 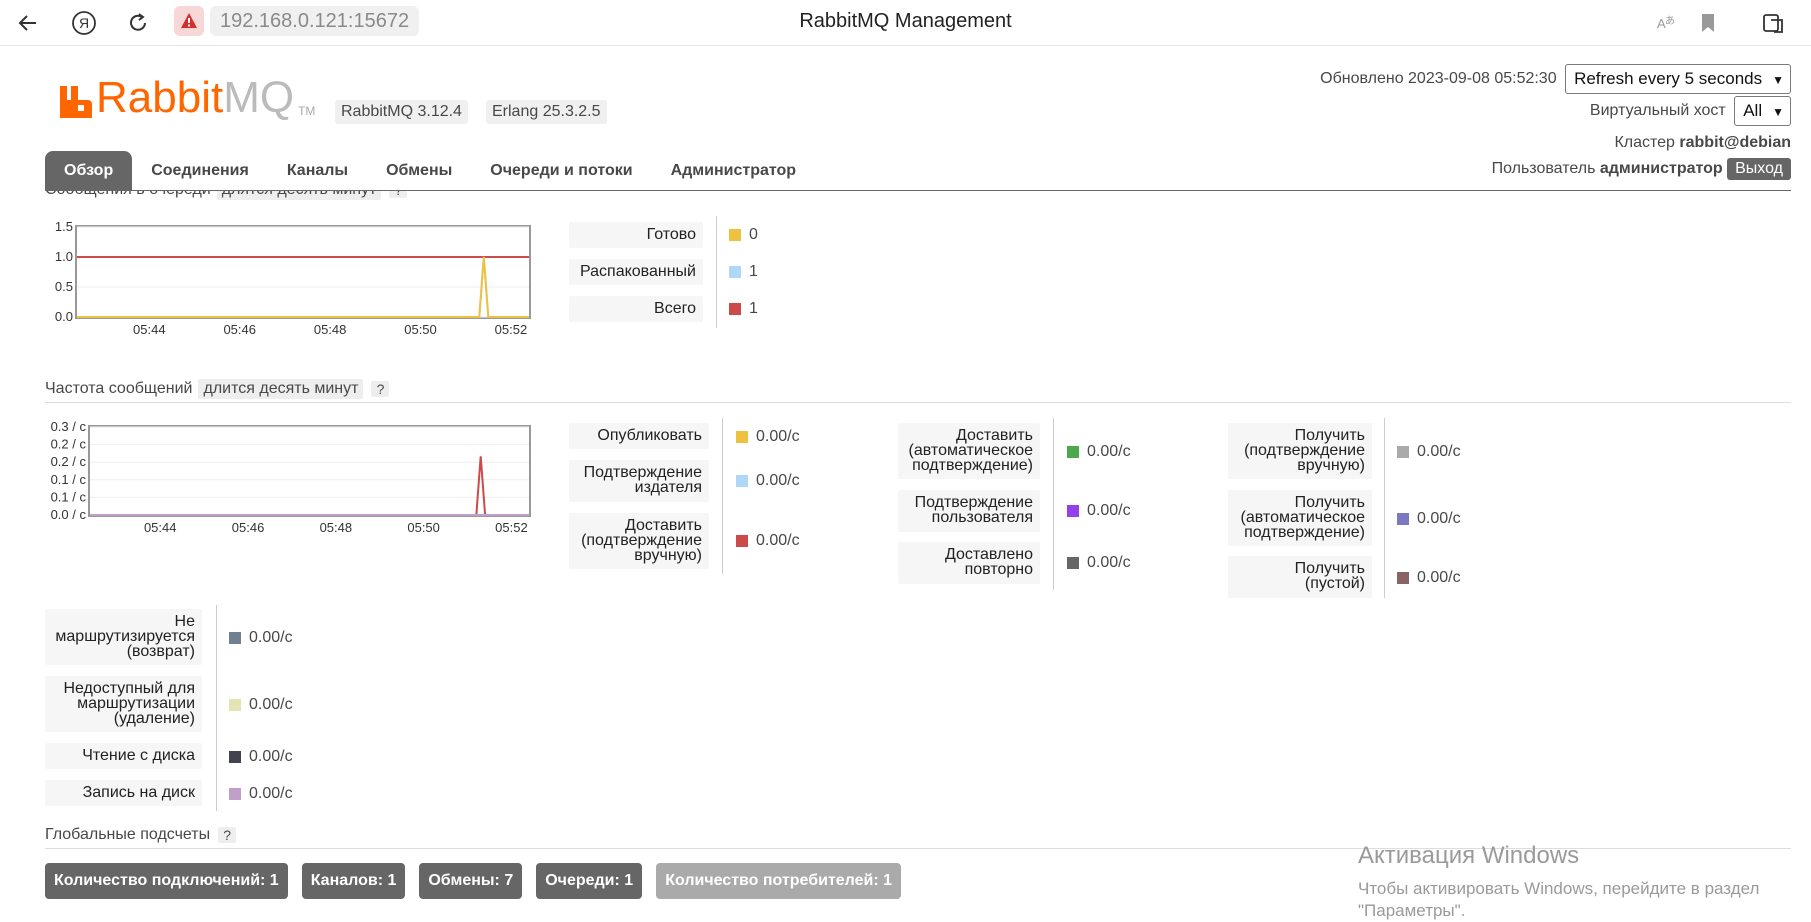 I want to click on vhost-row: Виртуальный хост All ▼, so click(x=1690, y=111).